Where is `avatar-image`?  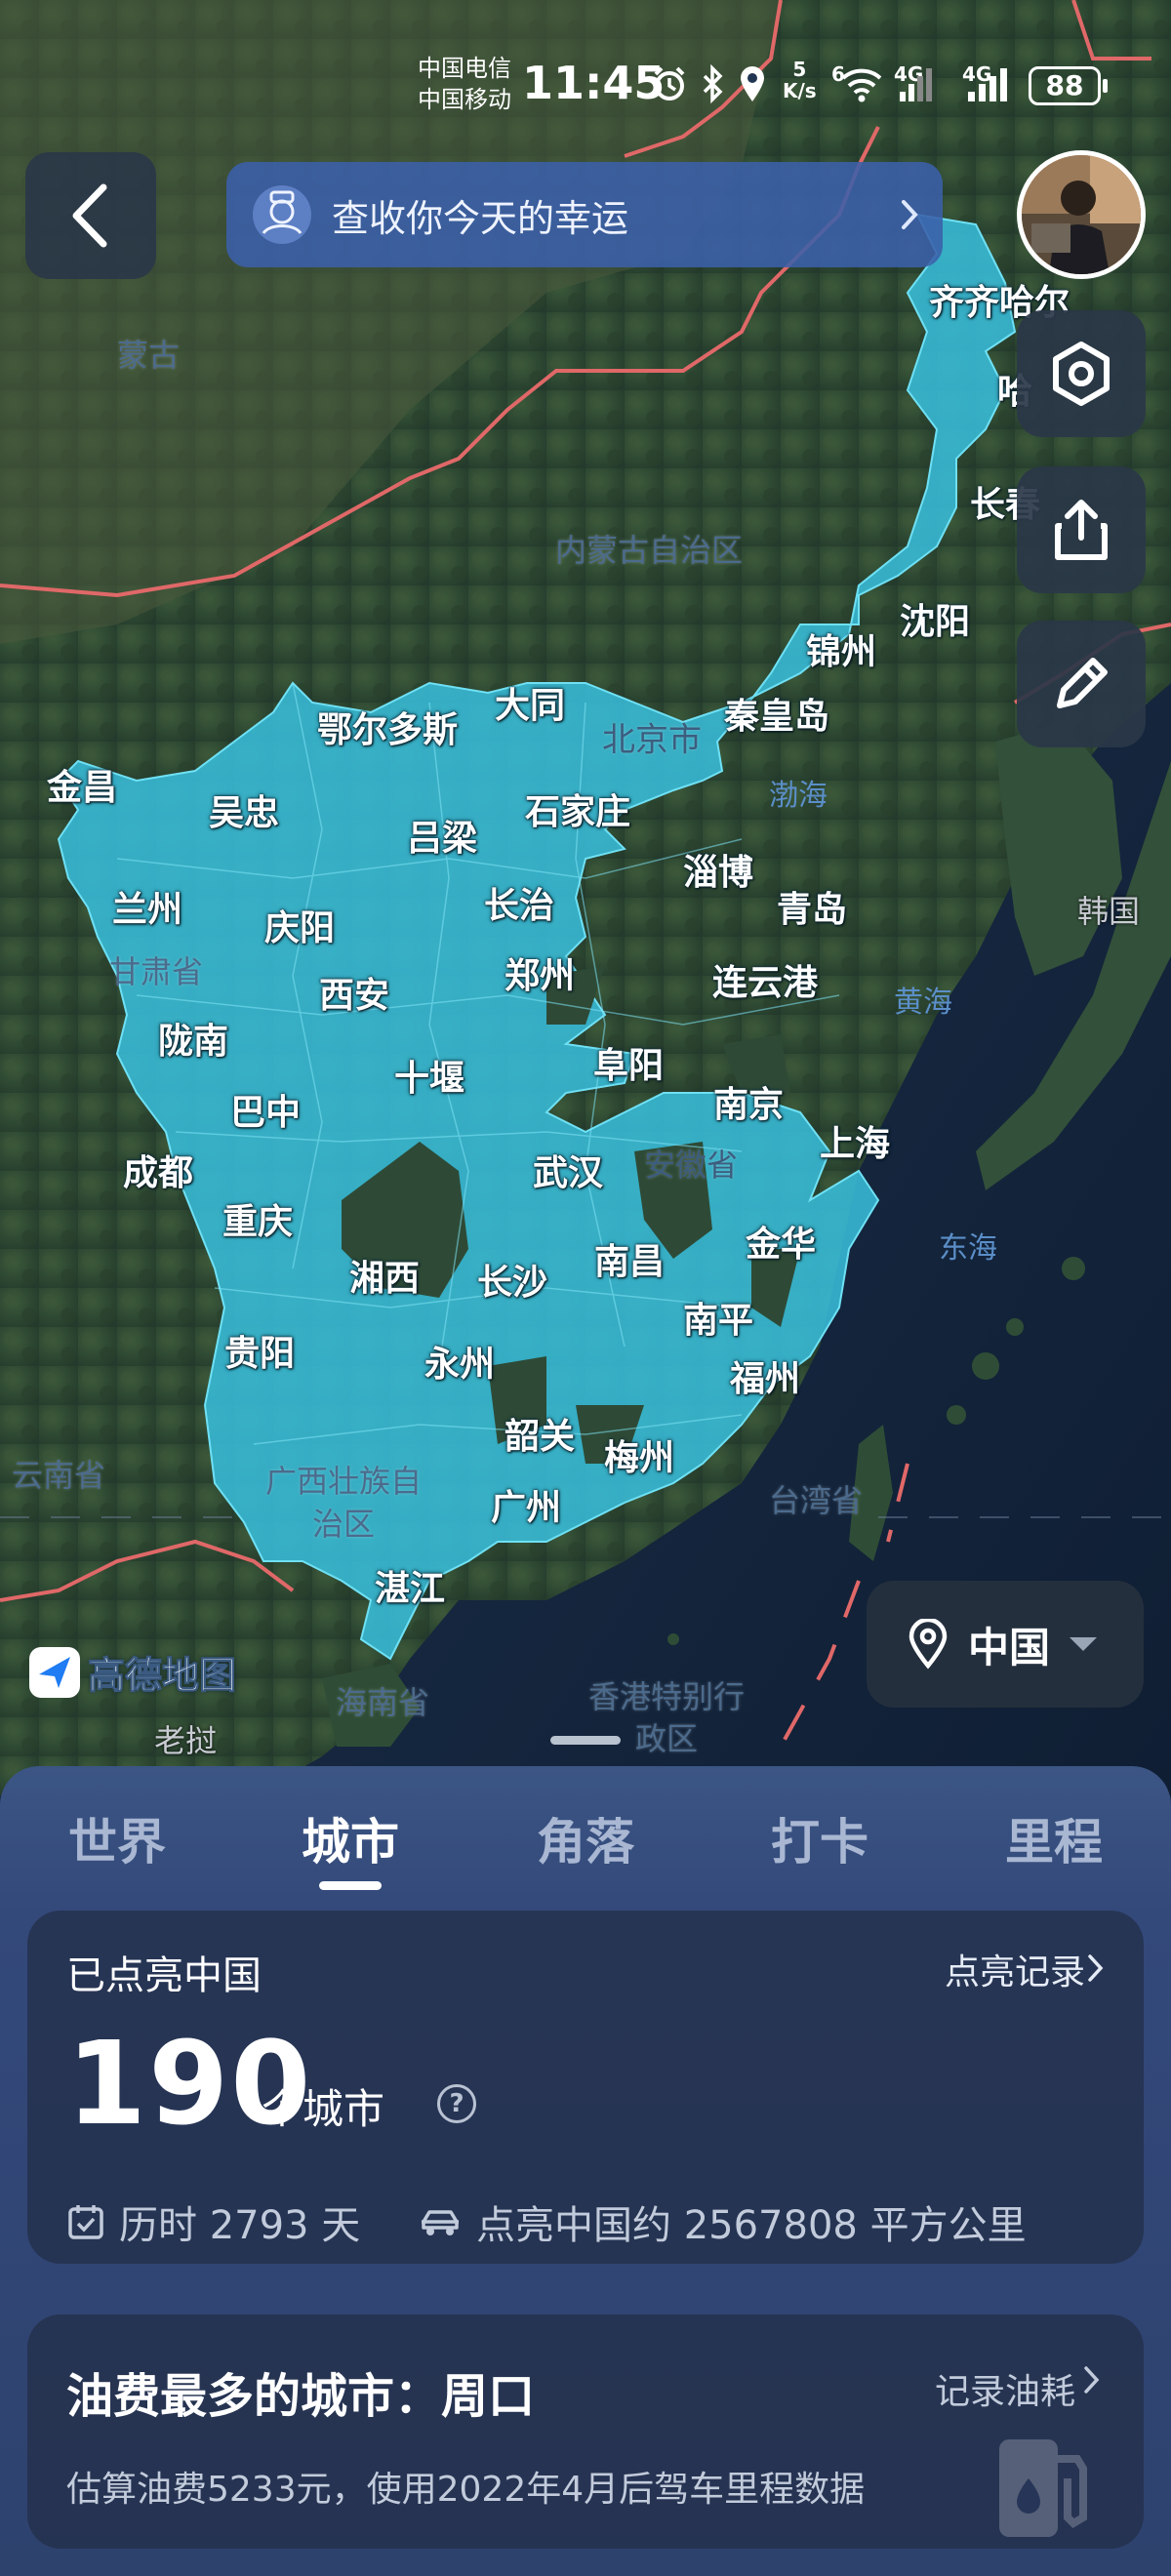 avatar-image is located at coordinates (1081, 214).